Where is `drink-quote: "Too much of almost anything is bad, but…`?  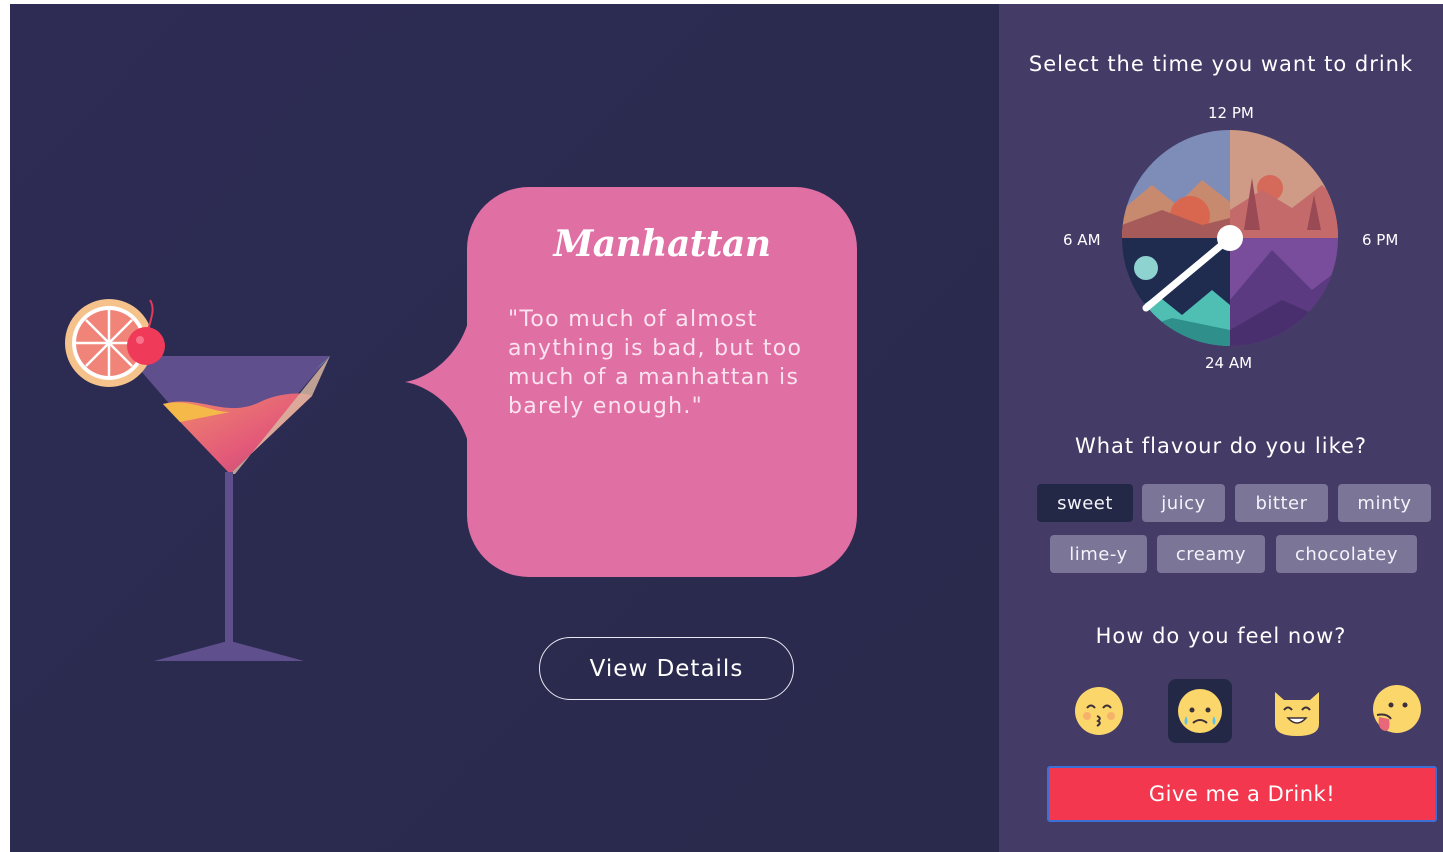 drink-quote: "Too much of almost anything is bad, but… is located at coordinates (655, 363).